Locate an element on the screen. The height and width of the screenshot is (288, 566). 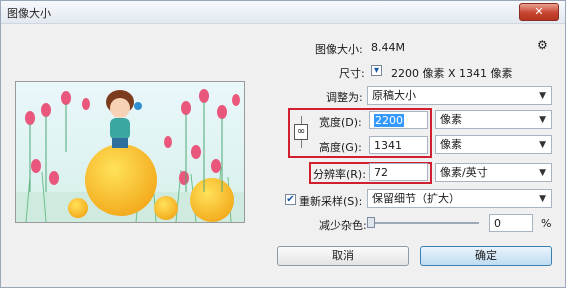
close-button: ✕ is located at coordinates (539, 12).